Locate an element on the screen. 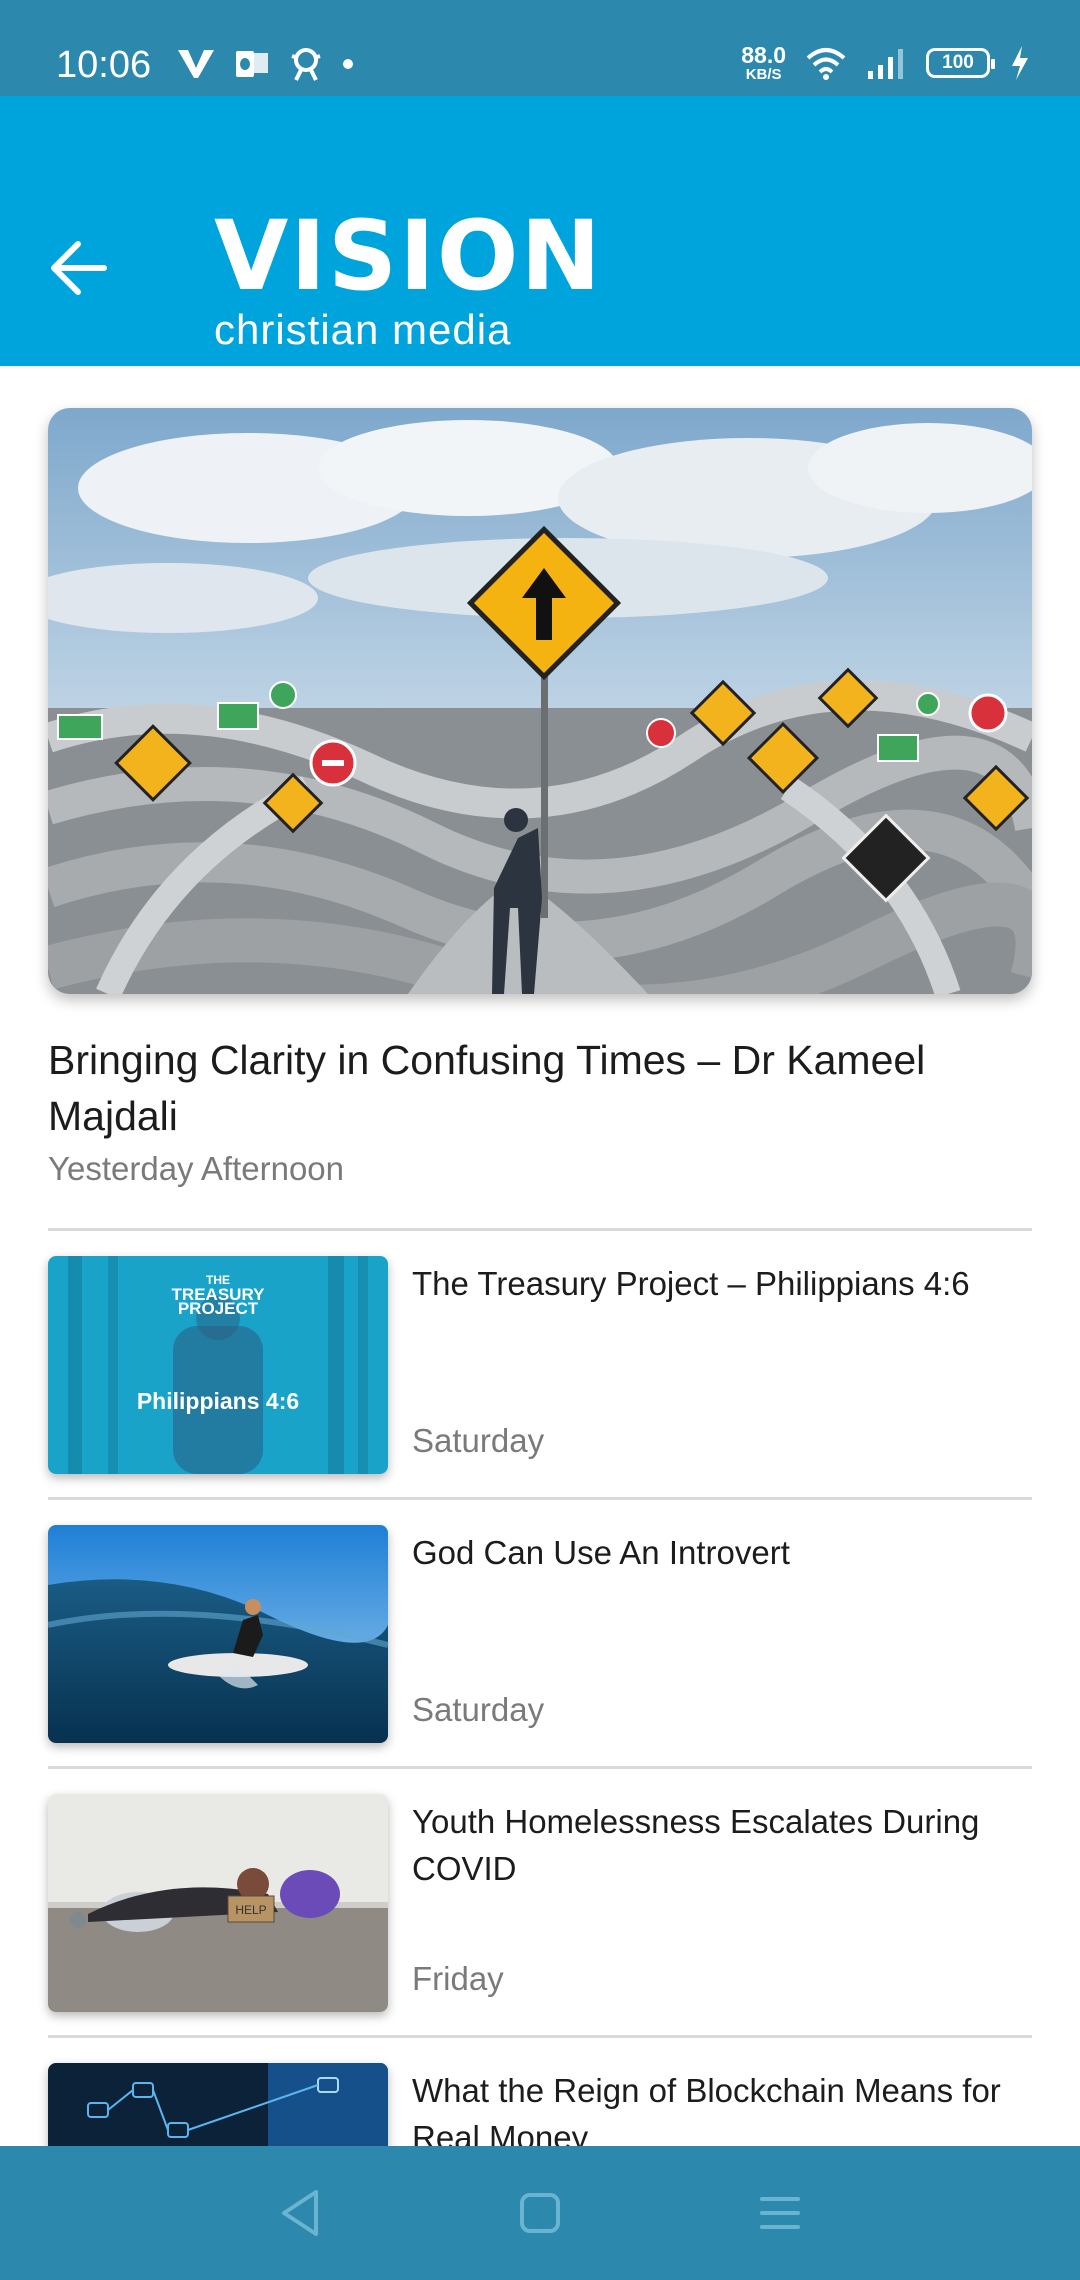 Image resolution: width=1080 pixels, height=2280 pixels. featured-date: Yesterday Afternoon is located at coordinates (196, 1168).